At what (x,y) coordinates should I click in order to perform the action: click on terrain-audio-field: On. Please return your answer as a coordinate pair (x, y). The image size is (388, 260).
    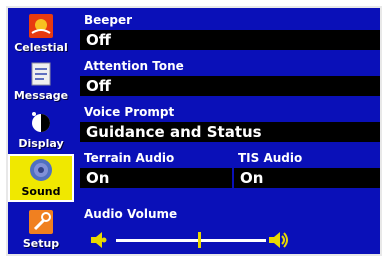
    Looking at the image, I should click on (156, 178).